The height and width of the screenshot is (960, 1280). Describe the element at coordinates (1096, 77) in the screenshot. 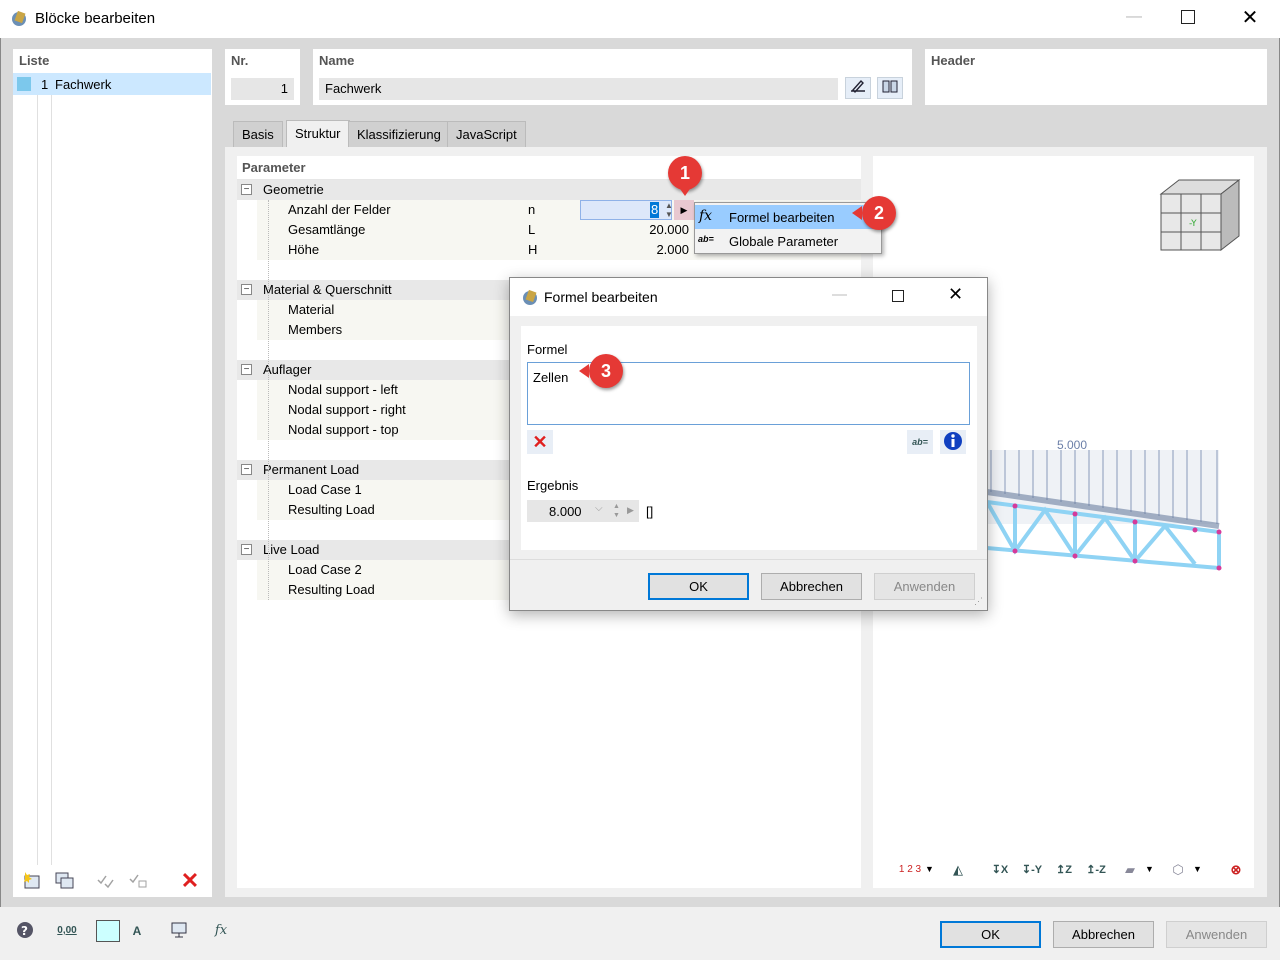

I see `header-panel: Header` at that location.